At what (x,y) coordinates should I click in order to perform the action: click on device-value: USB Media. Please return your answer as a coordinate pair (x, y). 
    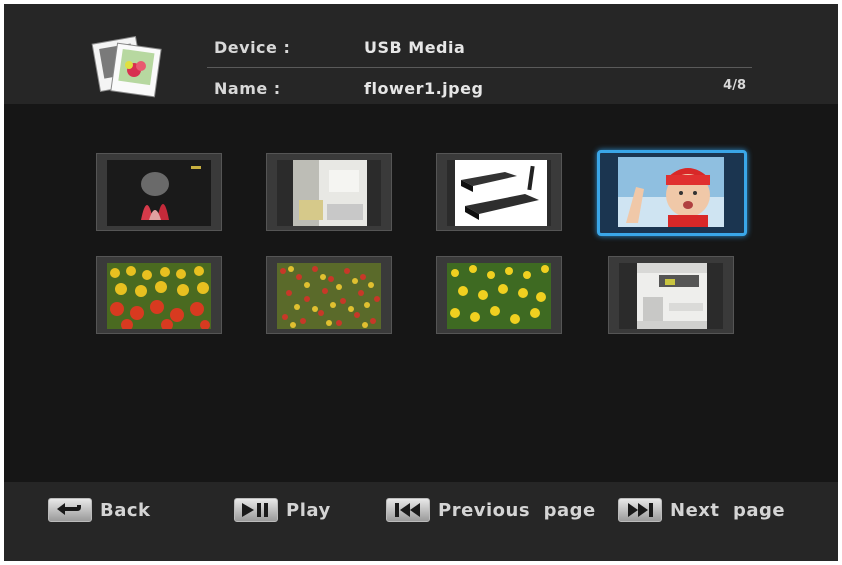
    Looking at the image, I should click on (415, 47).